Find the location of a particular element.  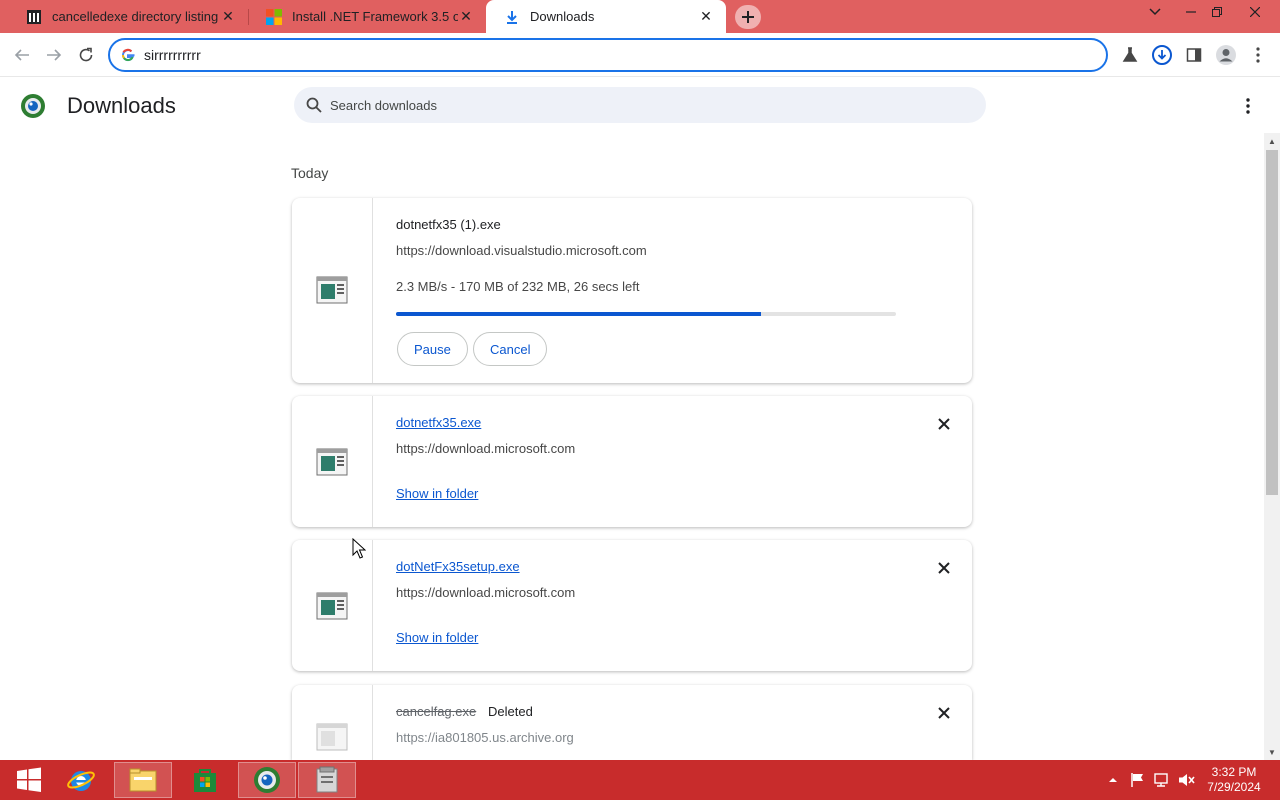

browser-toolbar is located at coordinates (640, 55).